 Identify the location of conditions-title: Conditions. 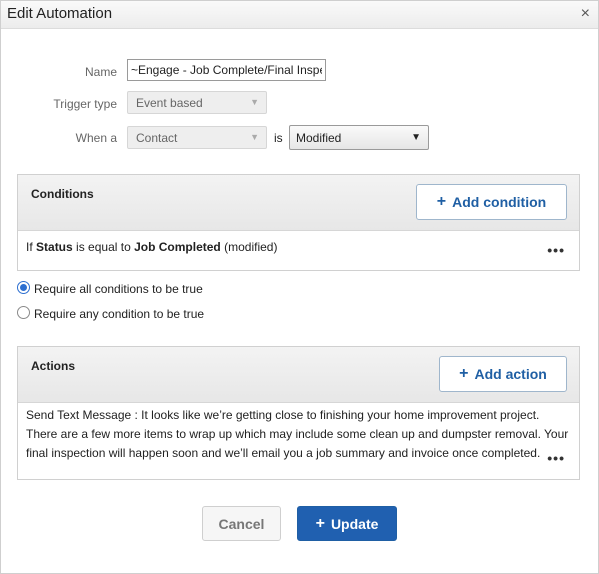
(62, 194).